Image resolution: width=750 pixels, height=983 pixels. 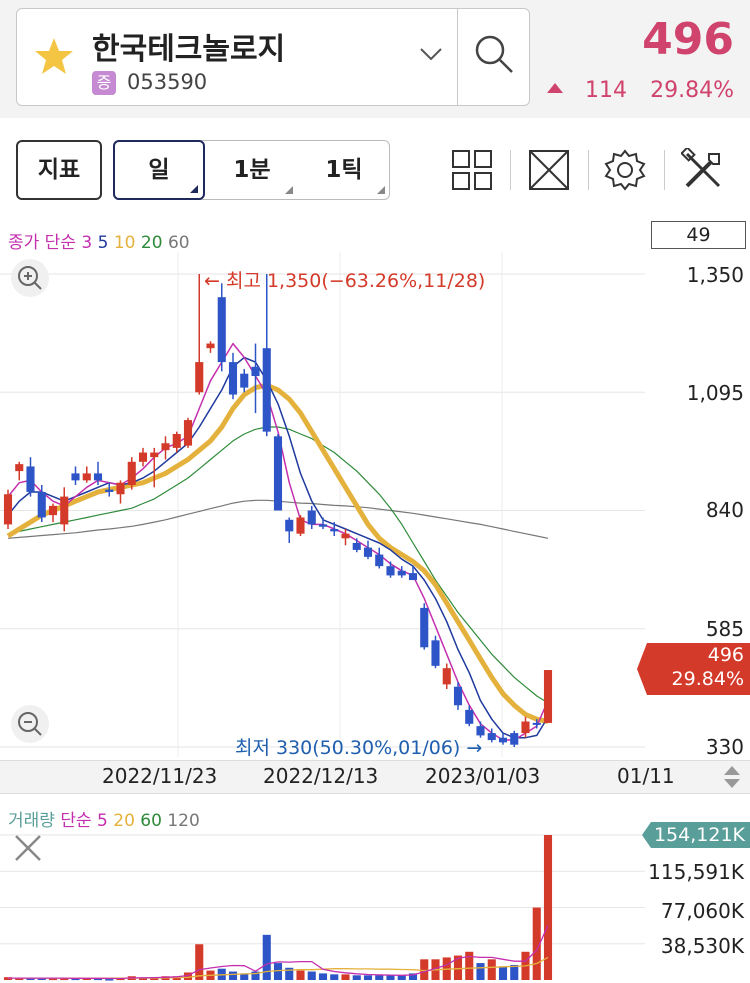 I want to click on high-annotation: ← 최고 1,350(−63.26%,11/28), so click(x=344, y=279).